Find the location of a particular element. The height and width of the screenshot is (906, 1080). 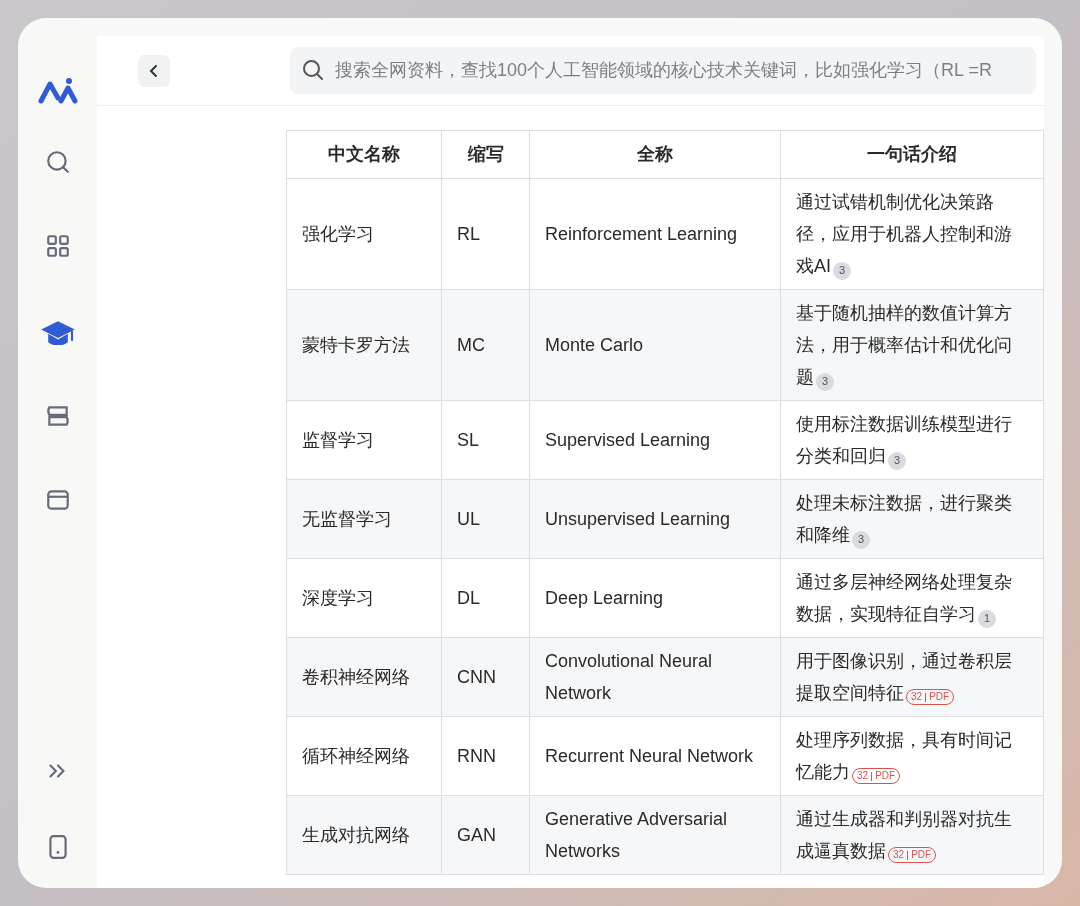

table-cell: 生成对抗网络 is located at coordinates (364, 835).